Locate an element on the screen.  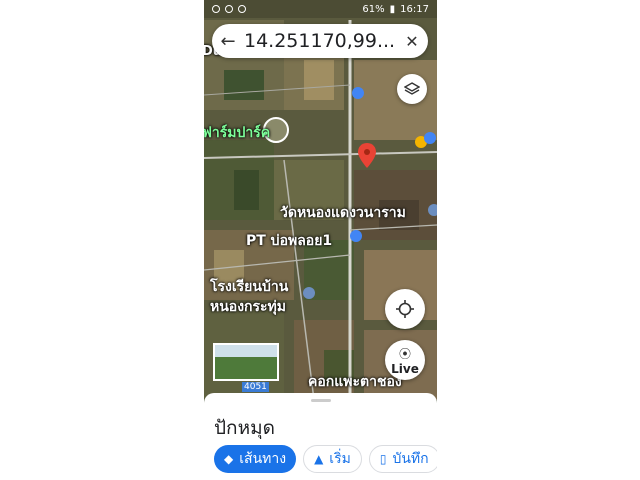
map-label-pt: PT บ่อพลอย1 is located at coordinates (289, 241).